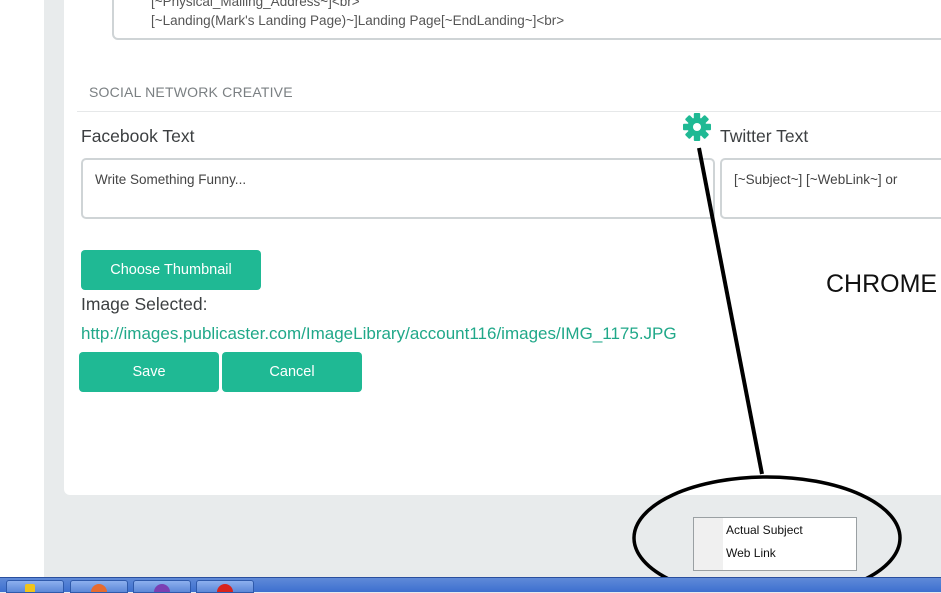 This screenshot has height=593, width=941. I want to click on template-line: [~Physical_Mailing_Address~]<br>, so click(255, 4).